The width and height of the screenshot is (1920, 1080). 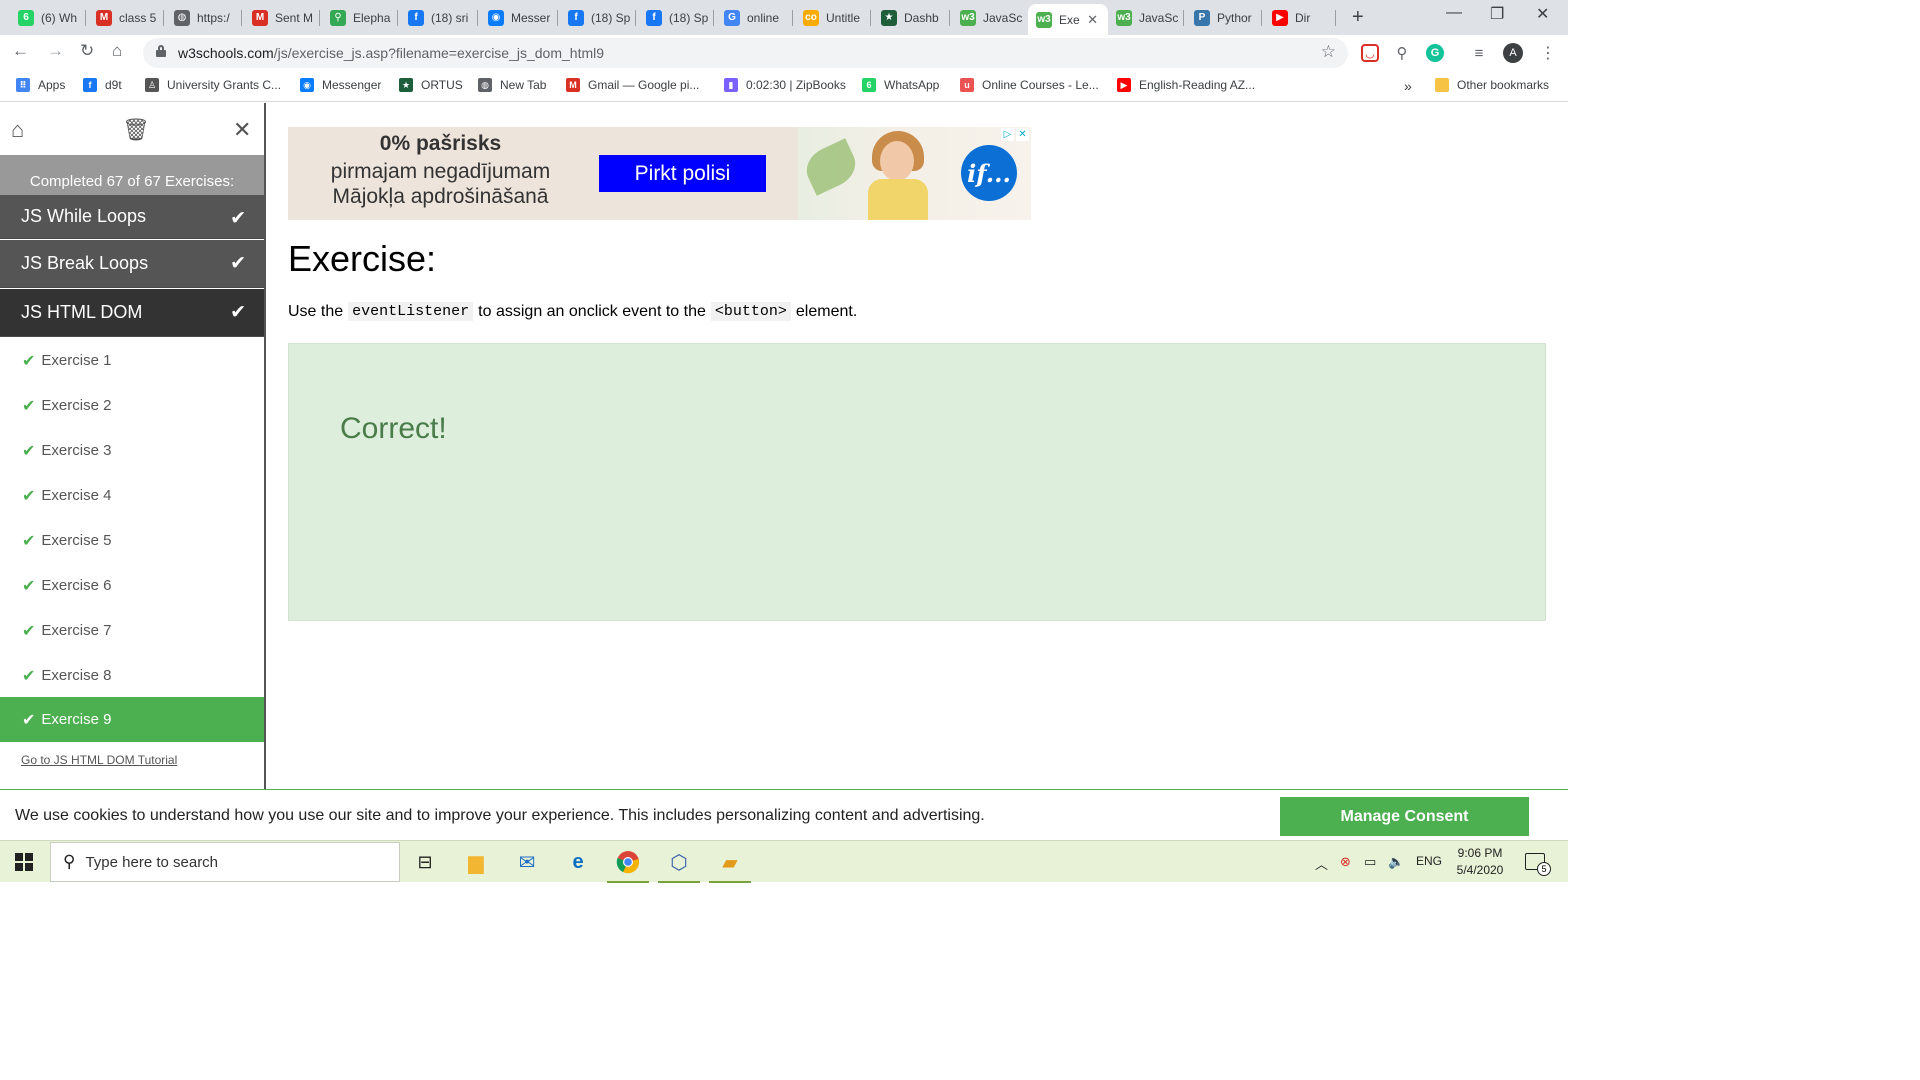 I want to click on bookmark-item: ▮ 0:02:30 | ZipBooks, so click(x=785, y=85).